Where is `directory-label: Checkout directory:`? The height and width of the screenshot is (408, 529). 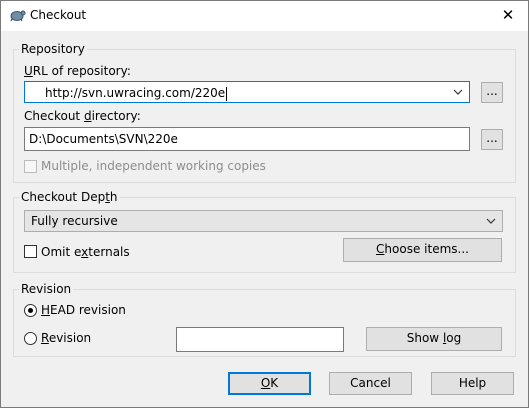
directory-label: Checkout directory: is located at coordinates (82, 116).